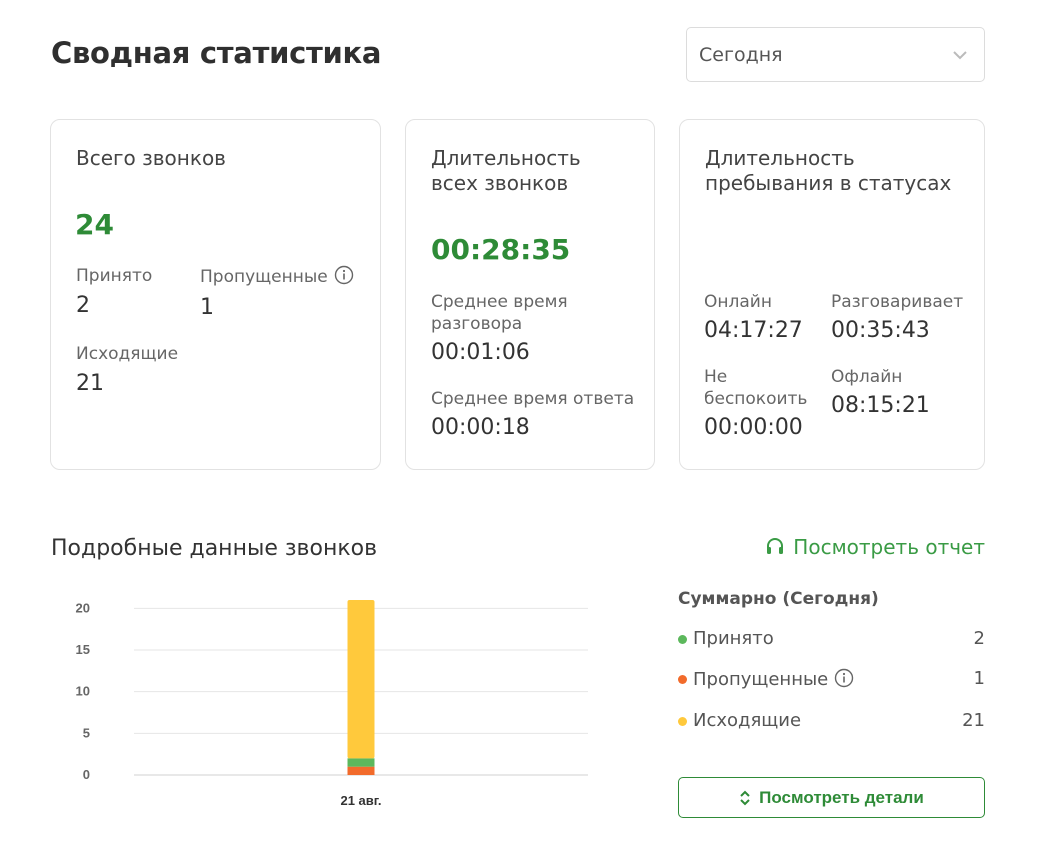 The height and width of the screenshot is (859, 1040). Describe the element at coordinates (83, 649) in the screenshot. I see `y-tick-label: 15` at that location.